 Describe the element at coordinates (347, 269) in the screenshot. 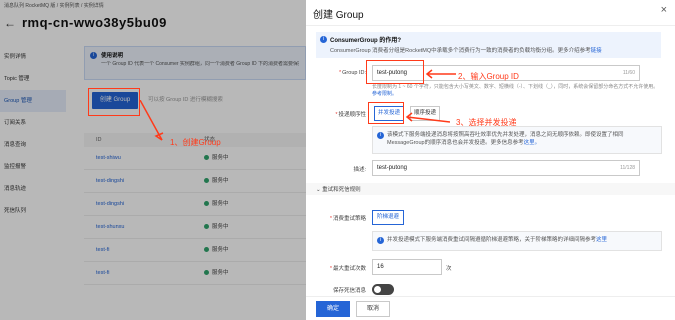

I see `max-retry-label: *最大重试次数` at that location.